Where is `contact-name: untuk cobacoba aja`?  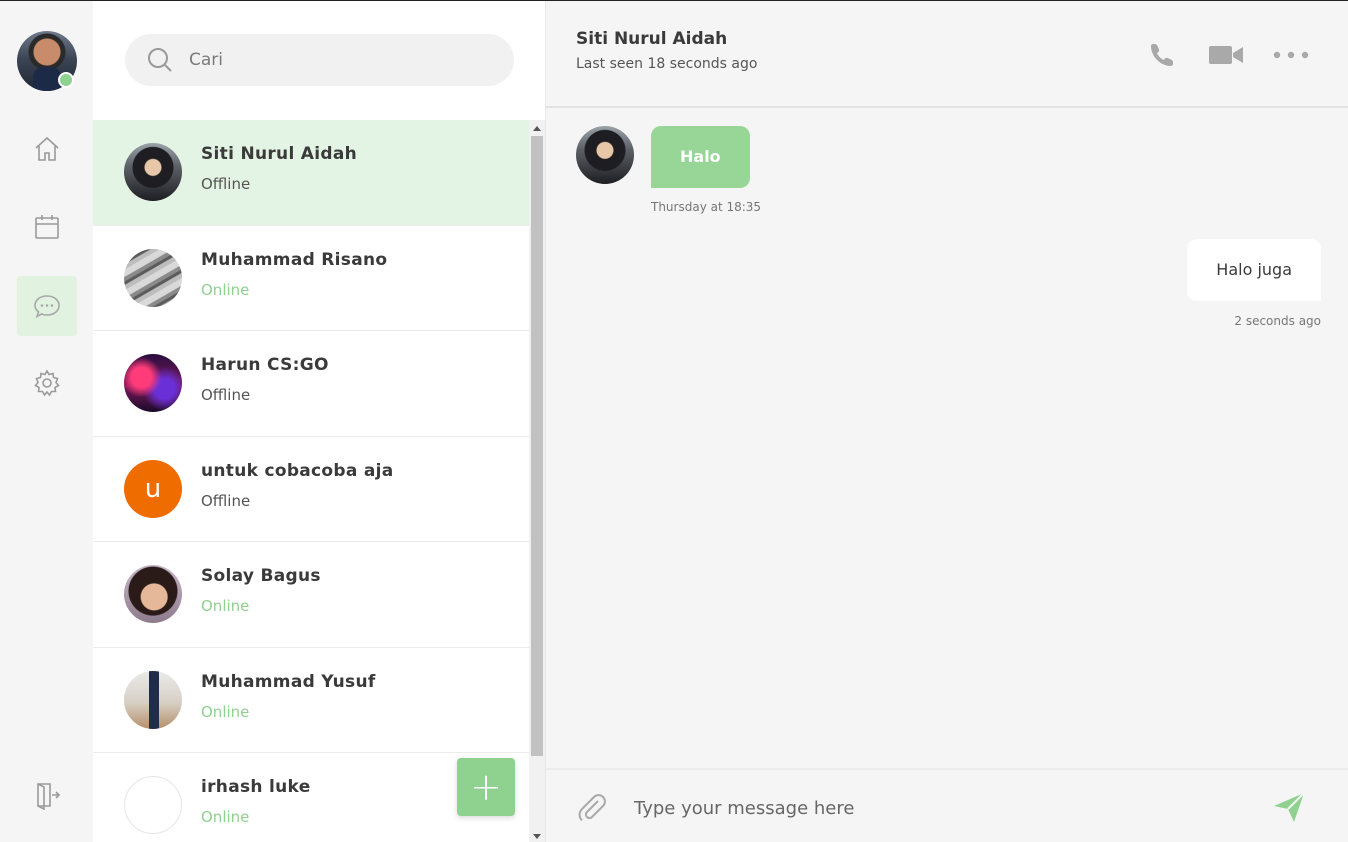 contact-name: untuk cobacoba aja is located at coordinates (297, 470).